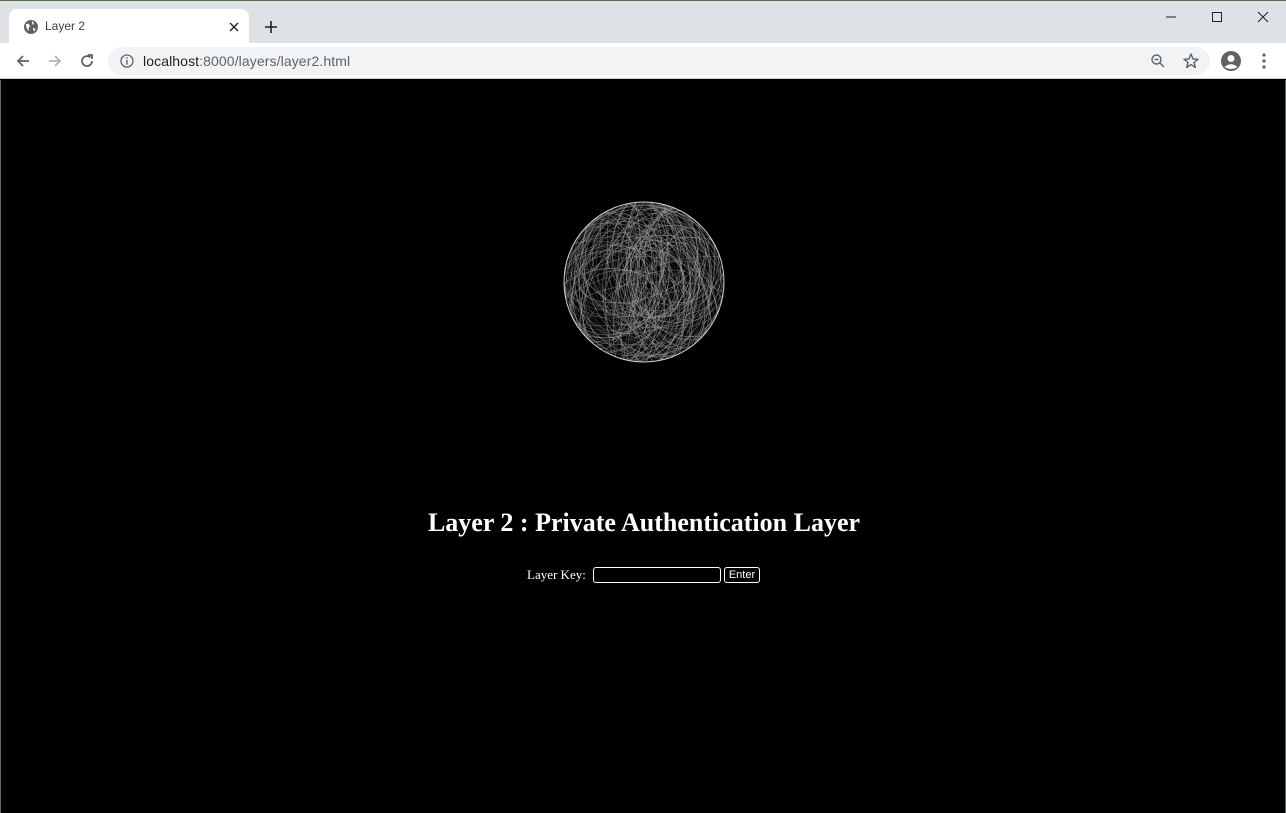 The width and height of the screenshot is (1286, 813). I want to click on star-icon, so click(1191, 61).